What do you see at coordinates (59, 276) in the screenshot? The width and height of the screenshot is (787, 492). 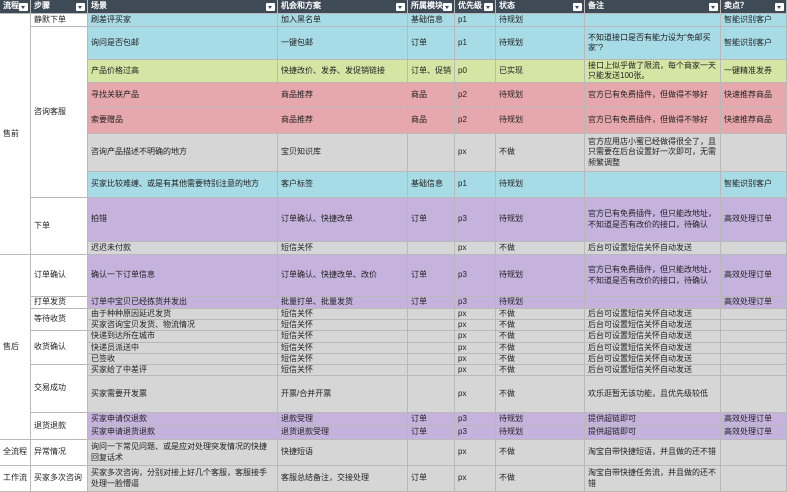 I see `step-cell: 订单确认` at bounding box center [59, 276].